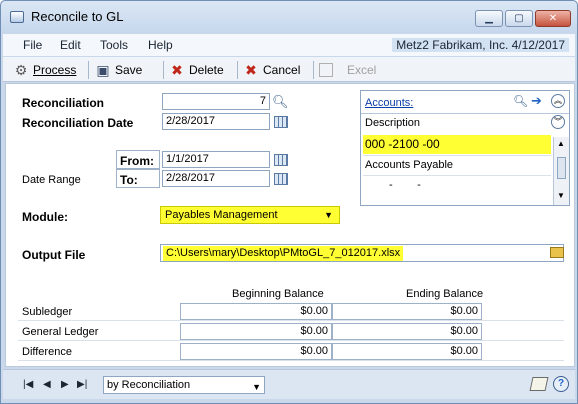 The image size is (578, 404). What do you see at coordinates (129, 70) in the screenshot?
I see `save-label: Save` at bounding box center [129, 70].